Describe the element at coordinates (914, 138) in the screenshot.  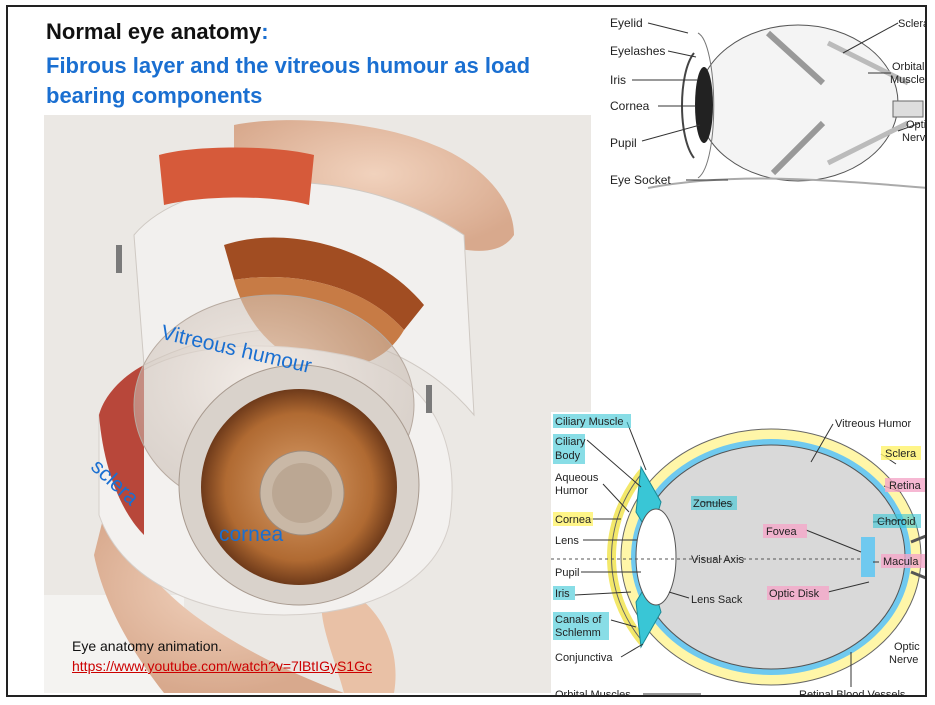
I see `label-nerve: Nerve` at that location.